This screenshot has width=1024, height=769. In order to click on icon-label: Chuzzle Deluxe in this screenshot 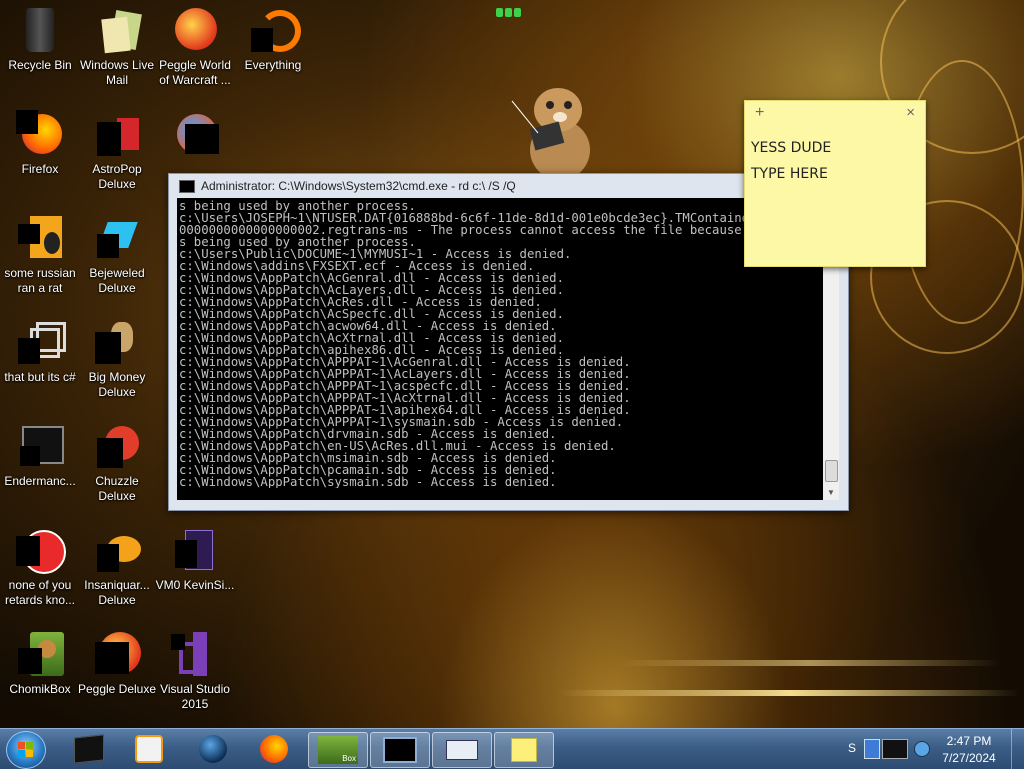, I will do `click(117, 488)`.